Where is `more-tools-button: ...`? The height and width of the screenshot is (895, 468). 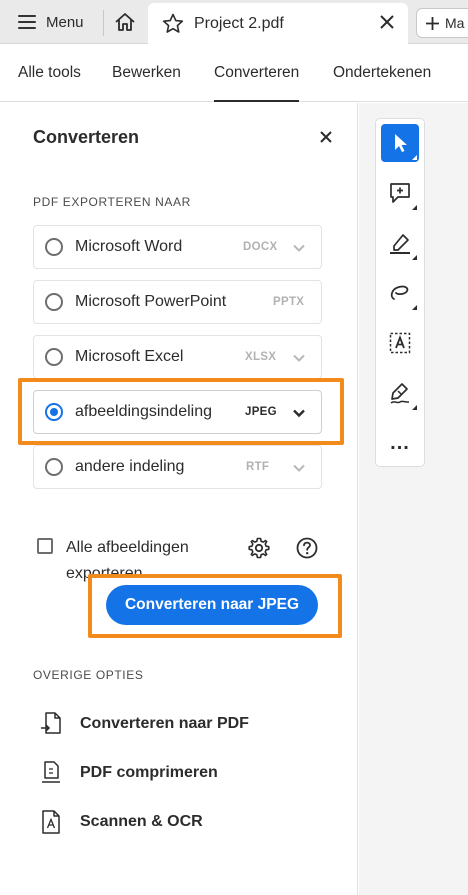
more-tools-button: ... is located at coordinates (400, 443).